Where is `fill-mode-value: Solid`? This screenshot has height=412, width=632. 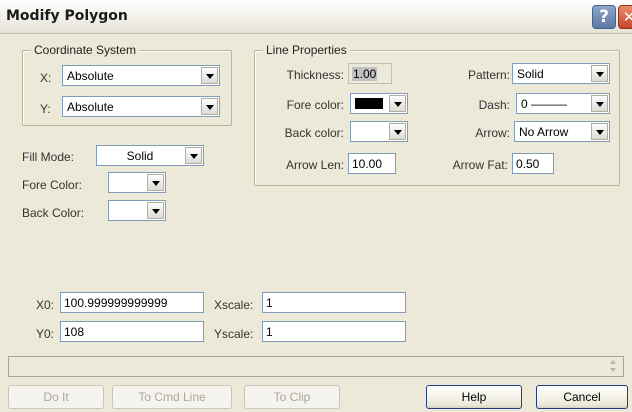
fill-mode-value: Solid is located at coordinates (140, 156).